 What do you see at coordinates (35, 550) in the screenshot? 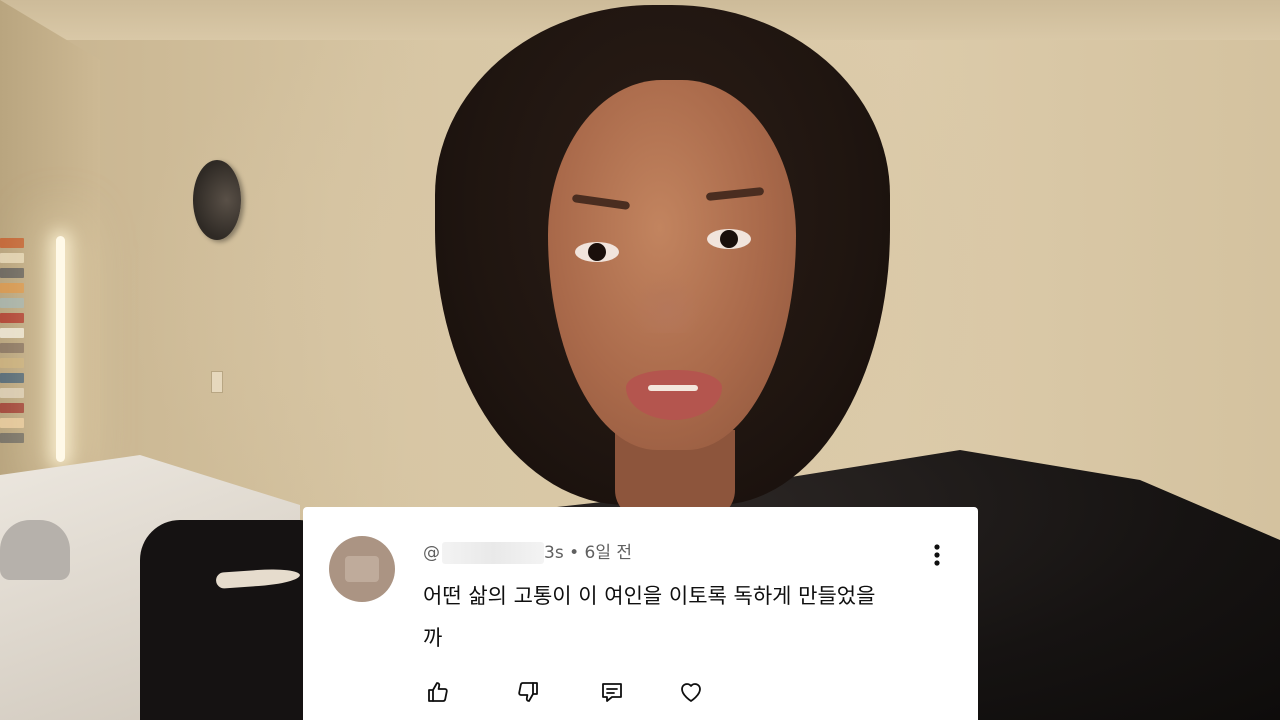
I see `pillow` at bounding box center [35, 550].